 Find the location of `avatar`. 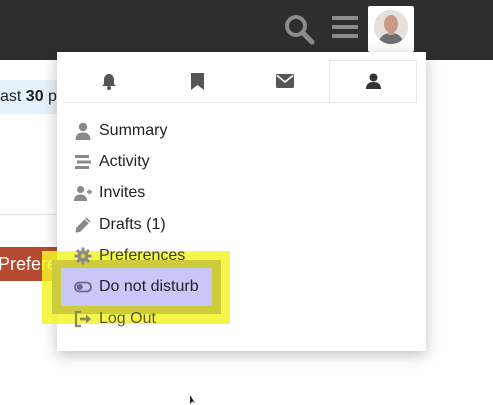

avatar is located at coordinates (391, 27).